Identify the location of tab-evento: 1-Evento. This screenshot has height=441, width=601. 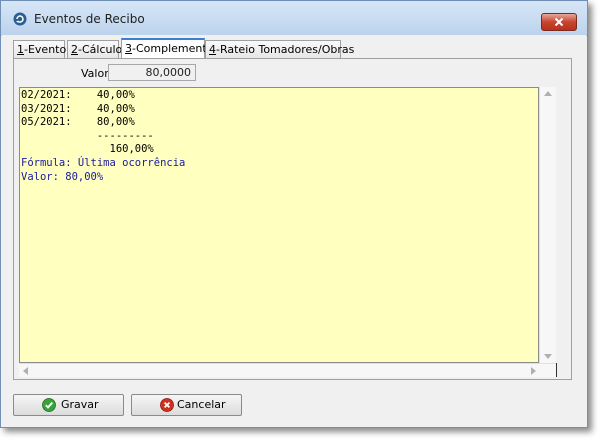
(40, 49).